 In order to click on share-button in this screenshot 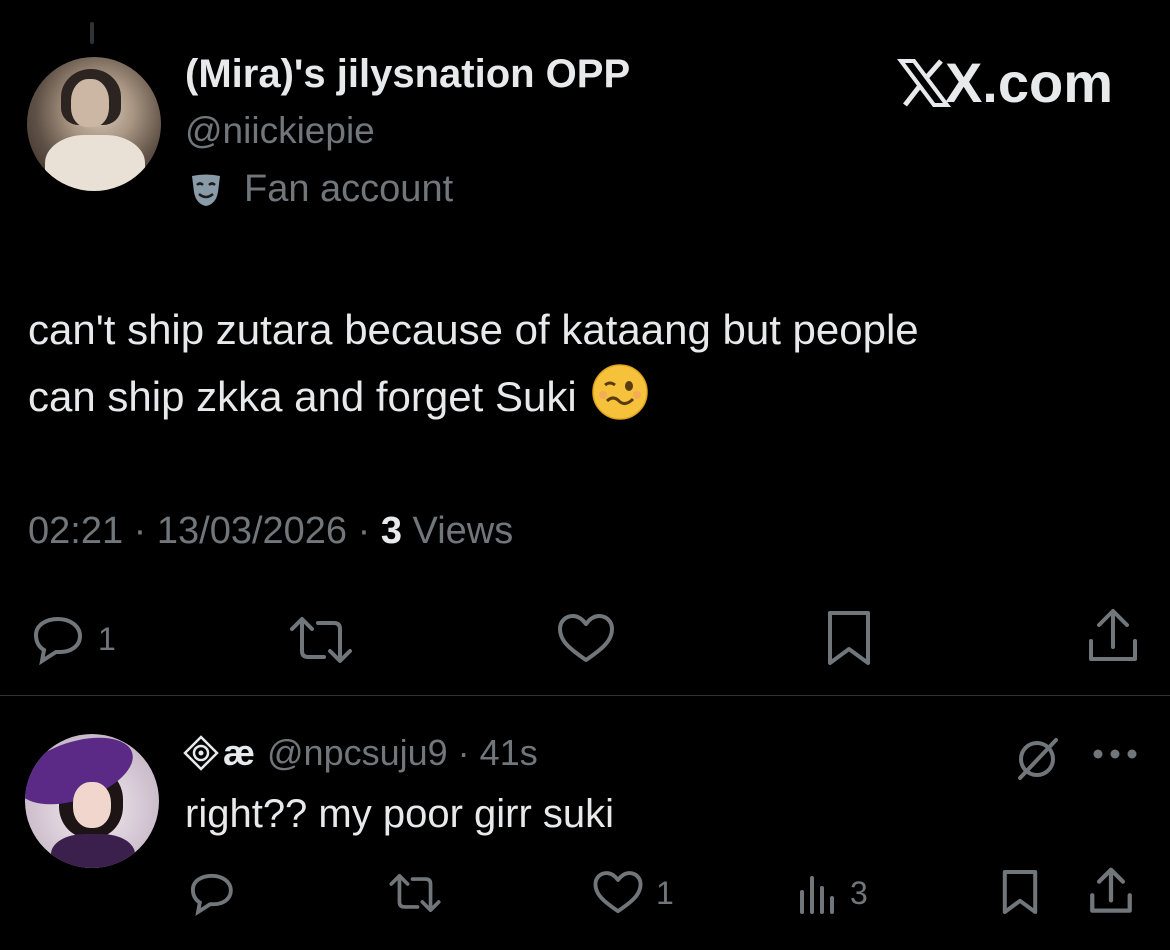, I will do `click(1113, 636)`.